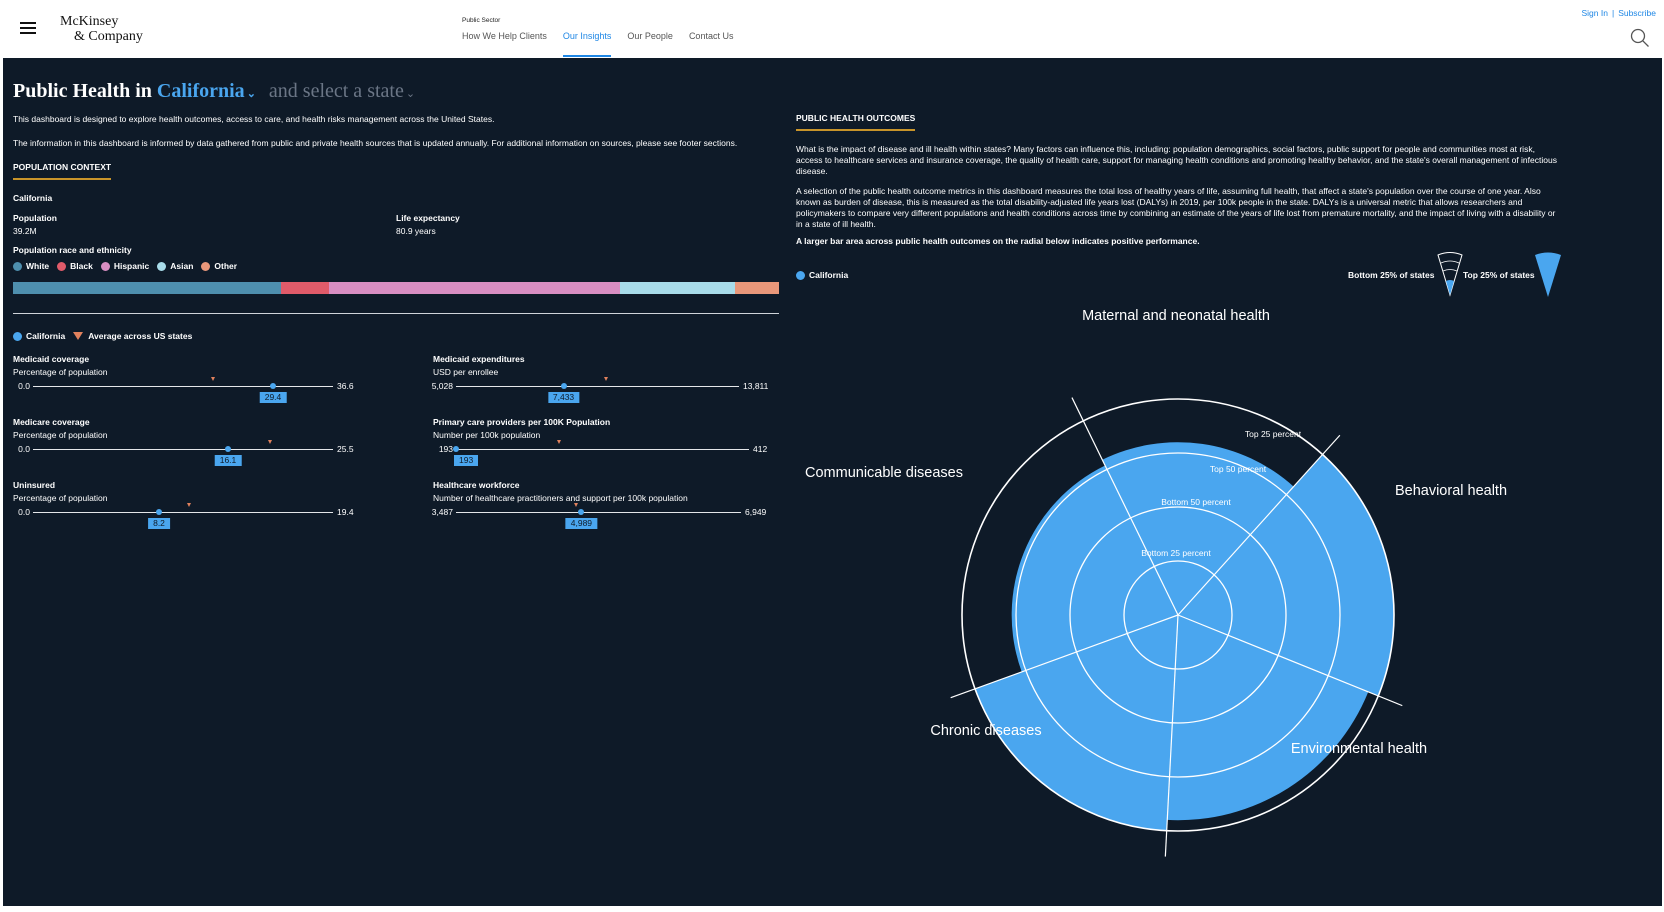 The width and height of the screenshot is (1664, 912). What do you see at coordinates (1273, 434) in the screenshot?
I see `radial-ring-label: Top 25 percent` at bounding box center [1273, 434].